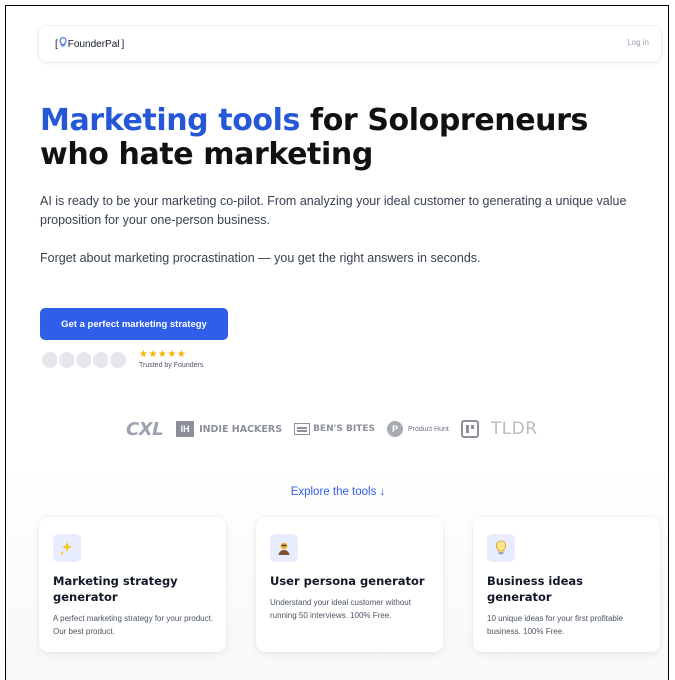  What do you see at coordinates (469, 429) in the screenshot?
I see `tldr-icon` at bounding box center [469, 429].